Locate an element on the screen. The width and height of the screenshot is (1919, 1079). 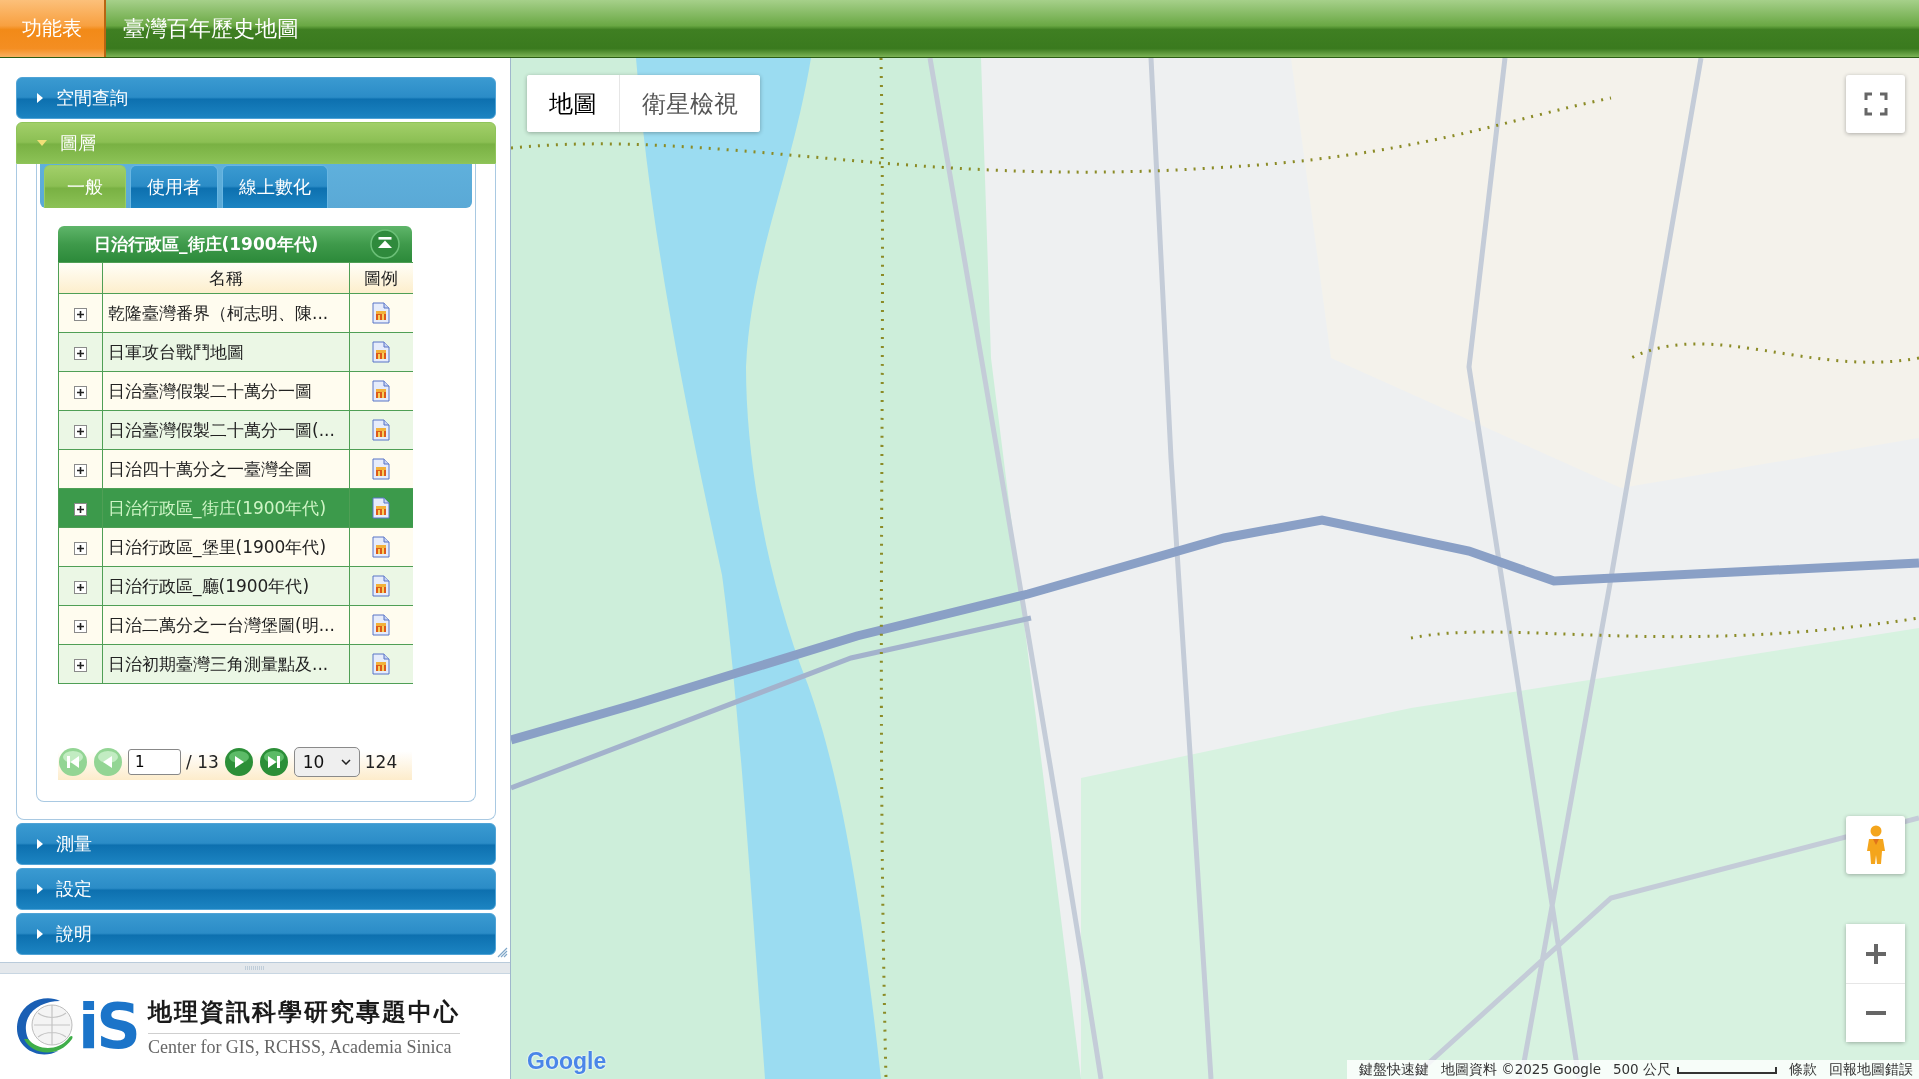
section-header: 說明 is located at coordinates (256, 934).